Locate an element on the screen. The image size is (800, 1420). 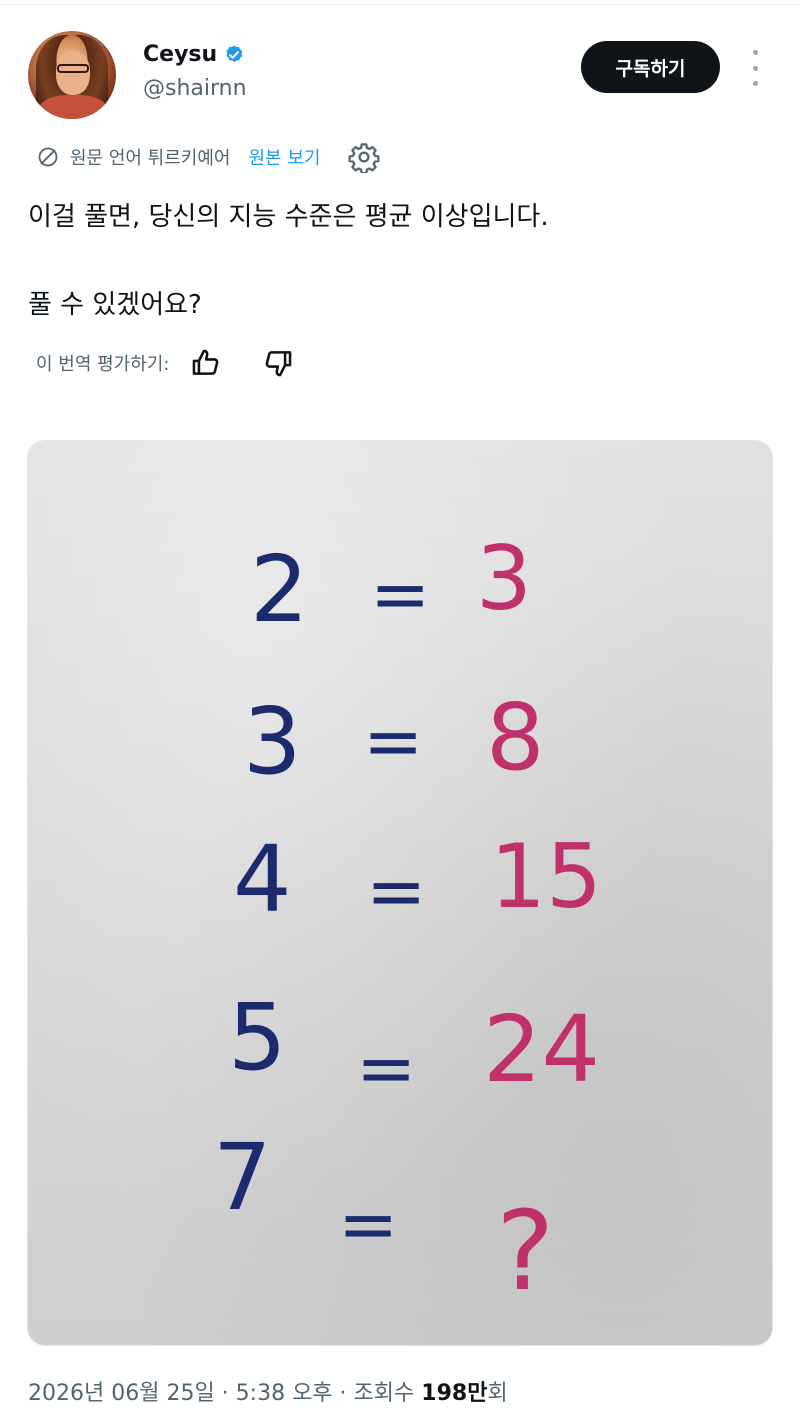
puzzle-right-4: 24 is located at coordinates (541, 1049).